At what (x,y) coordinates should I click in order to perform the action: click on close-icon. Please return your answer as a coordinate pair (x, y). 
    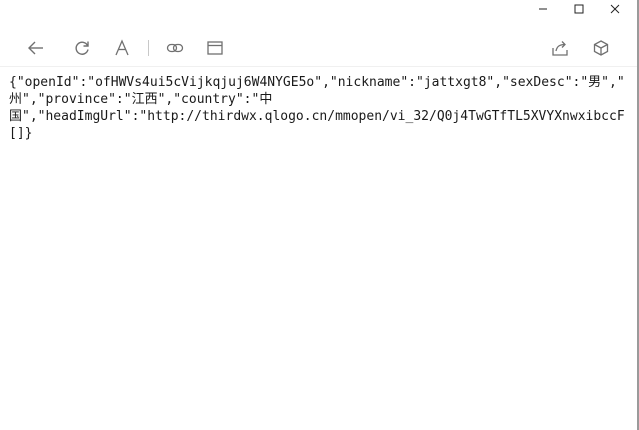
    Looking at the image, I should click on (615, 9).